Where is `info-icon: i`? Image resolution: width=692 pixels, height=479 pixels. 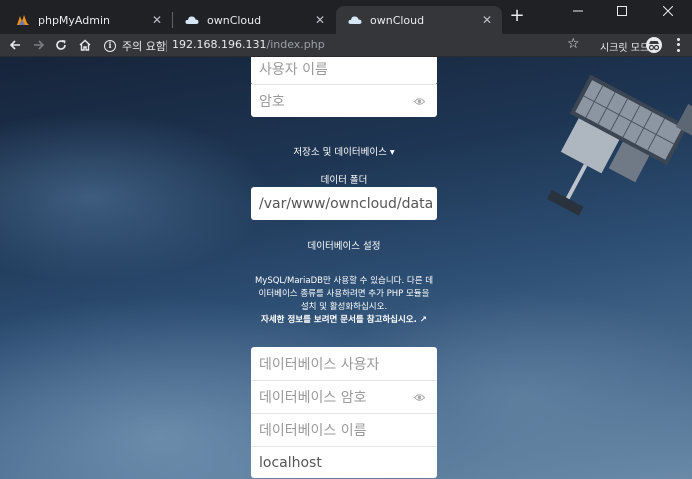 info-icon: i is located at coordinates (110, 45).